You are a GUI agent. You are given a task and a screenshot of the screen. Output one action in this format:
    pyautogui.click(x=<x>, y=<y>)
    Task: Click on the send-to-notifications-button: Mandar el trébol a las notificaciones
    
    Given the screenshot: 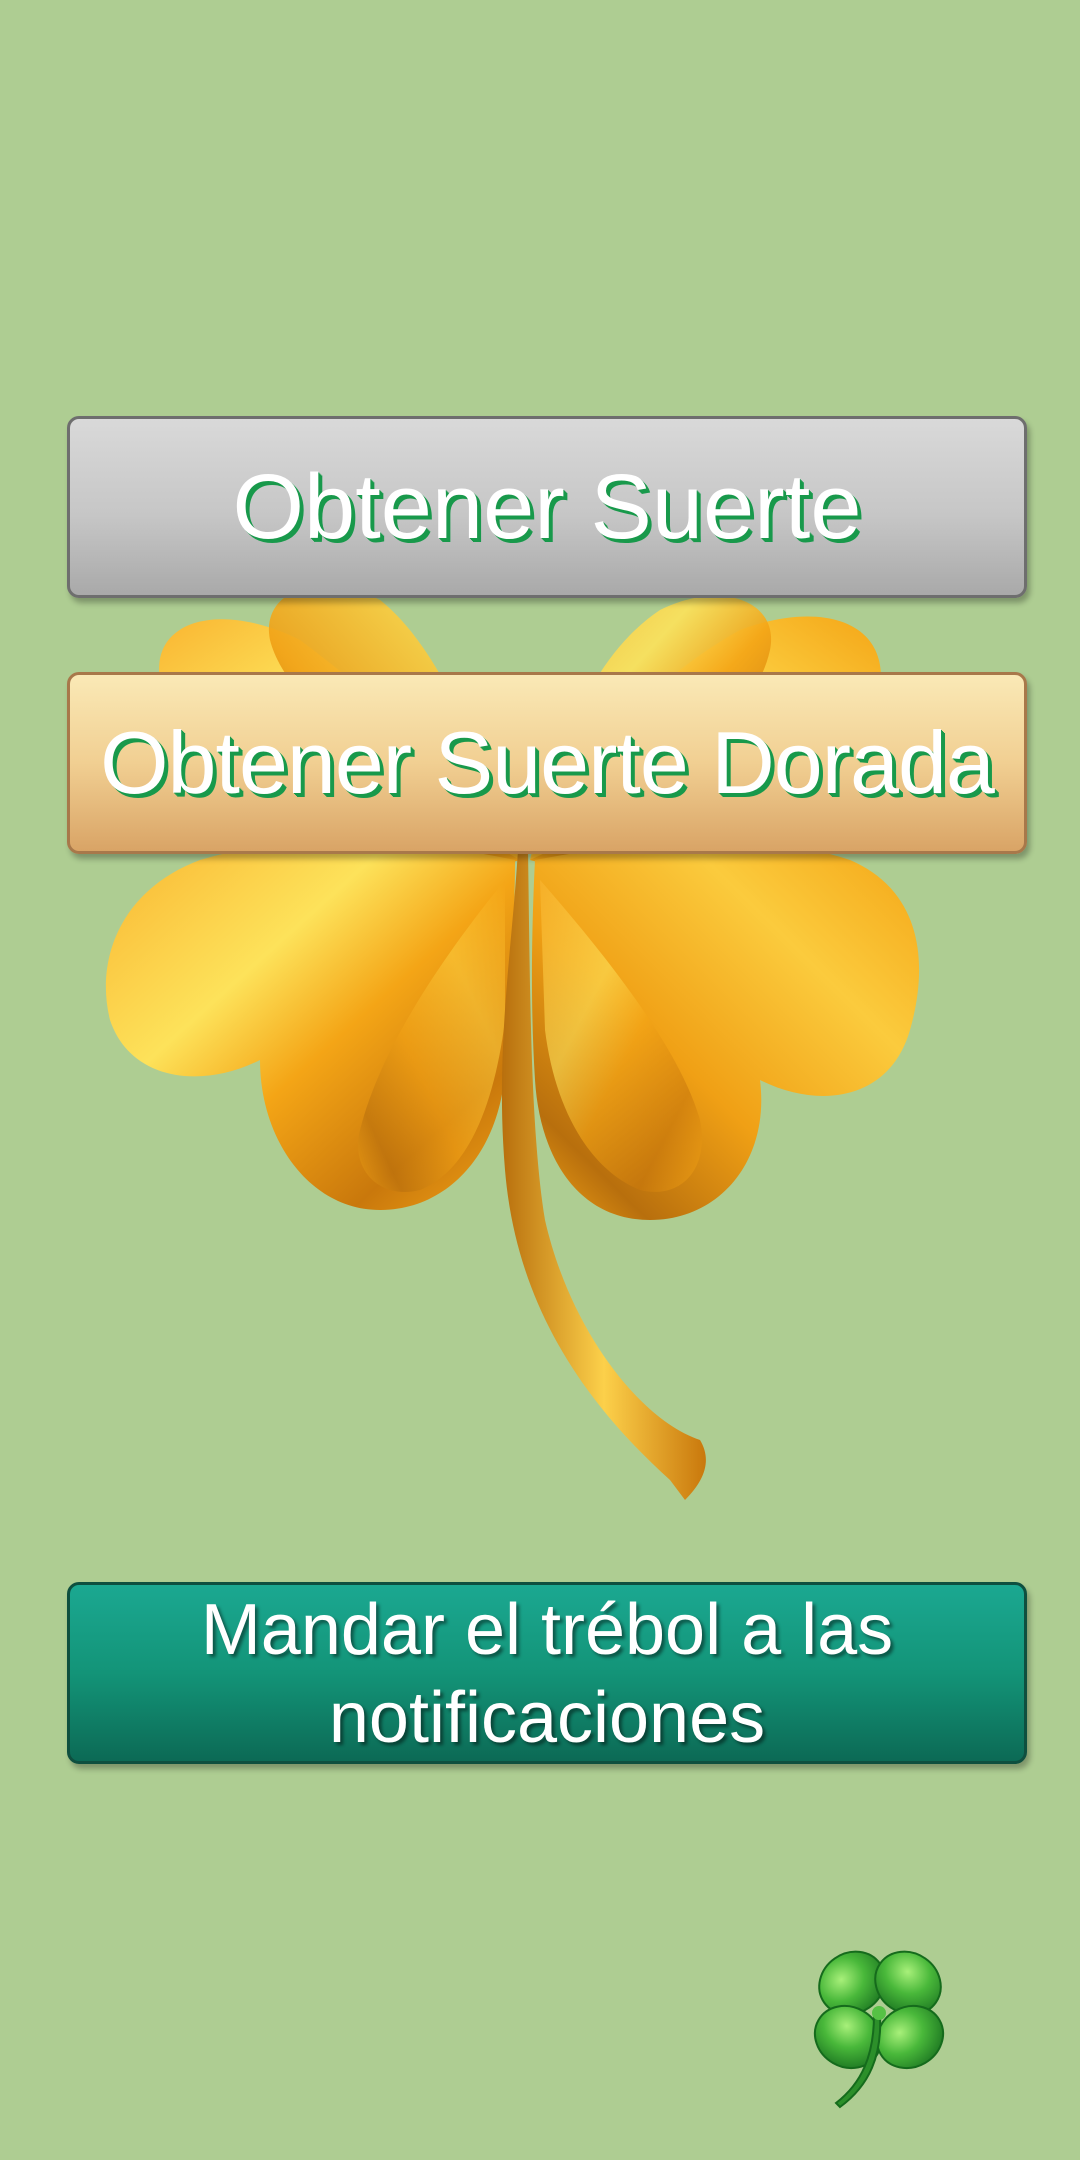 What is the action you would take?
    pyautogui.click(x=547, y=1673)
    